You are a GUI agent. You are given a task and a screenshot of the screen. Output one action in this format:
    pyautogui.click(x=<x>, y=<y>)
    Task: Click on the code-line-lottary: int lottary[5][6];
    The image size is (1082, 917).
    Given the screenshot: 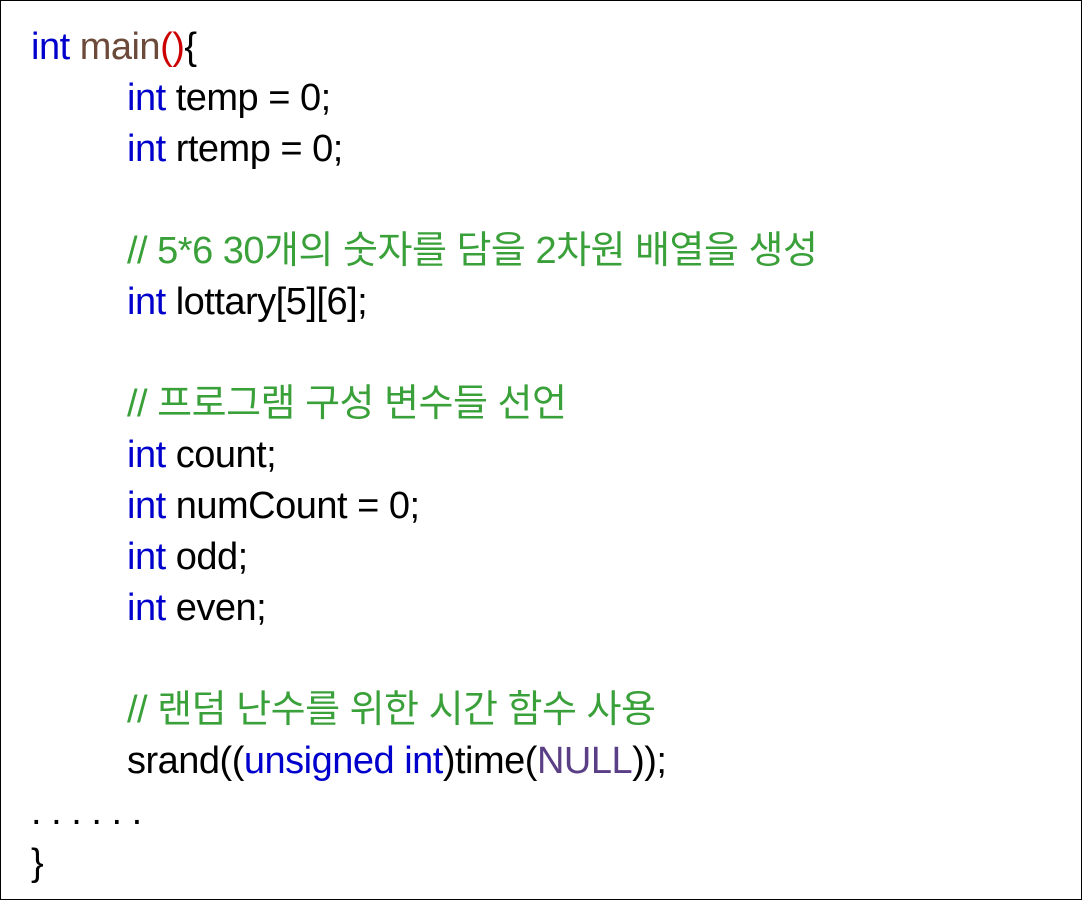 What is the action you would take?
    pyautogui.click(x=424, y=302)
    